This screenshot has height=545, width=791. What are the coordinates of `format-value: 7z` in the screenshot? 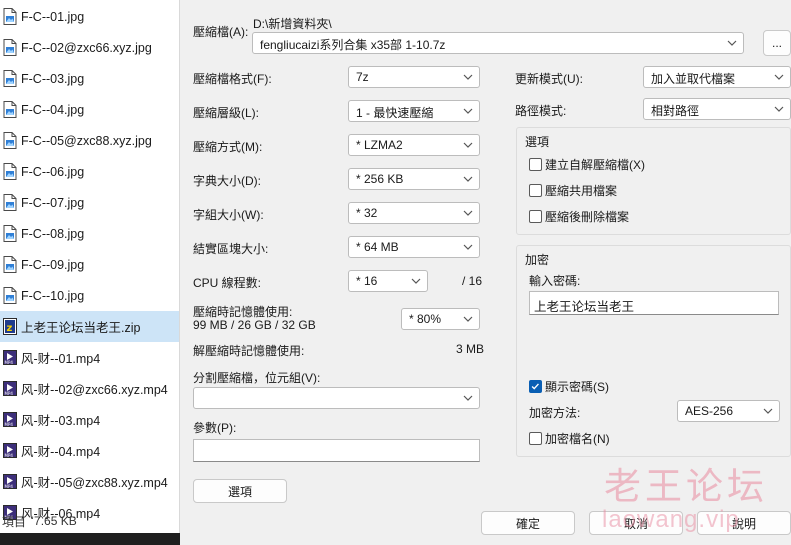 It's located at (362, 77).